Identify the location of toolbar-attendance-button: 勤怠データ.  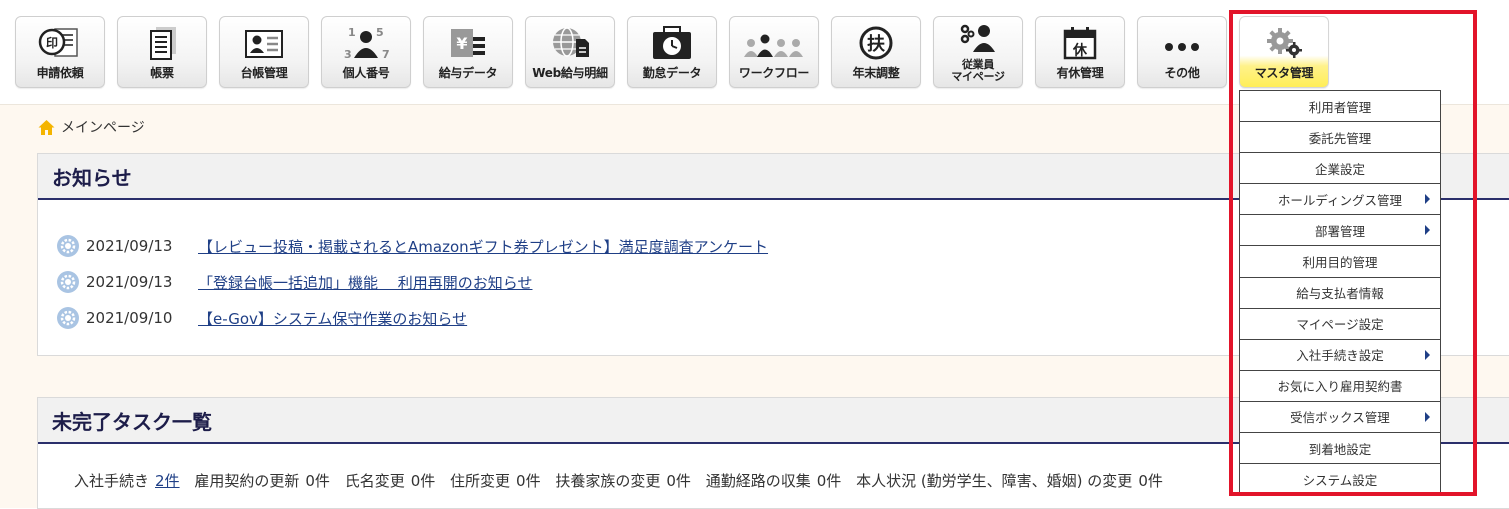
(672, 52).